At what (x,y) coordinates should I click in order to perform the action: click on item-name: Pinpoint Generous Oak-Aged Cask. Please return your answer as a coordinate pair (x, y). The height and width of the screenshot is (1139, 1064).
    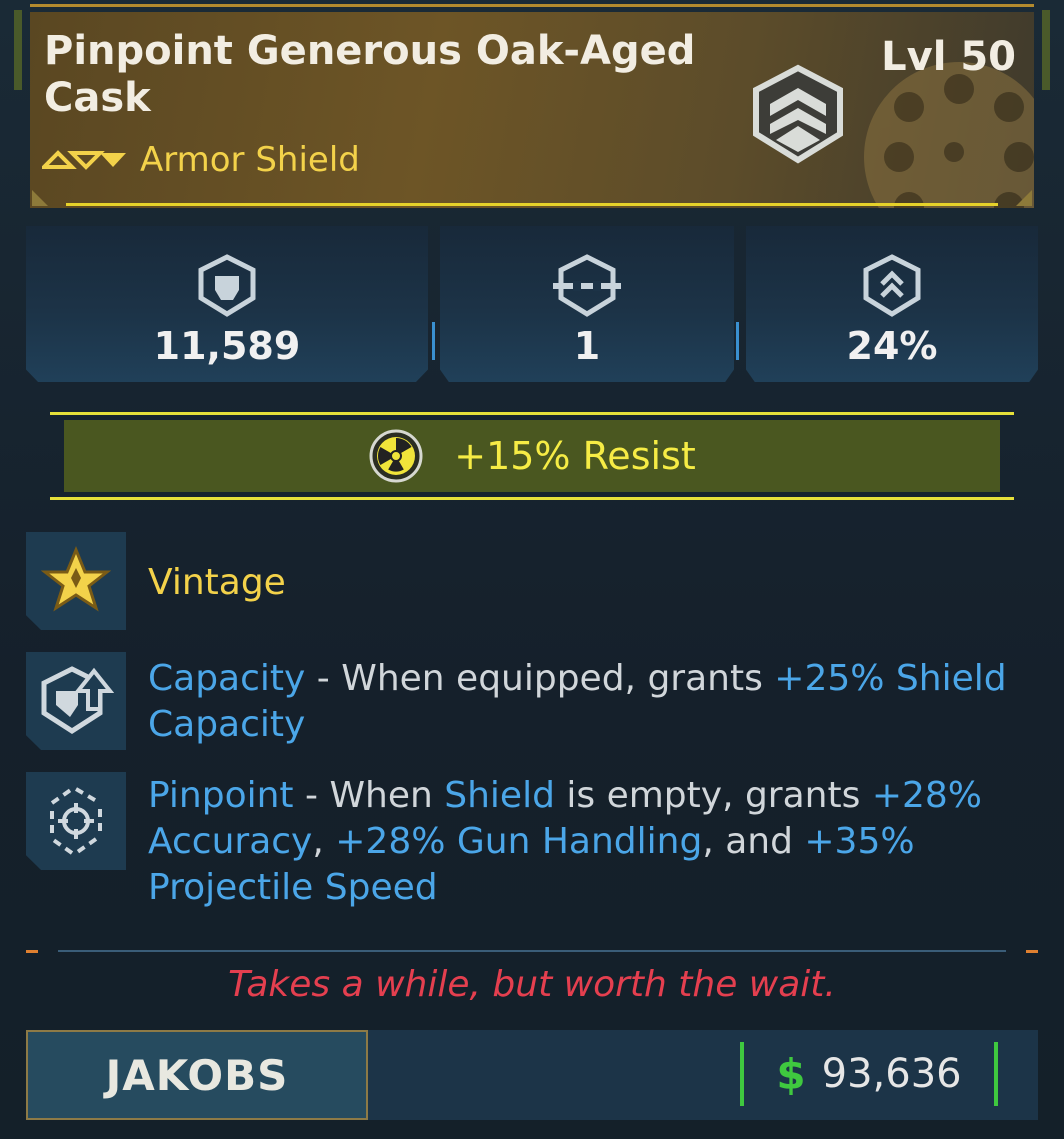
    Looking at the image, I should click on (370, 74).